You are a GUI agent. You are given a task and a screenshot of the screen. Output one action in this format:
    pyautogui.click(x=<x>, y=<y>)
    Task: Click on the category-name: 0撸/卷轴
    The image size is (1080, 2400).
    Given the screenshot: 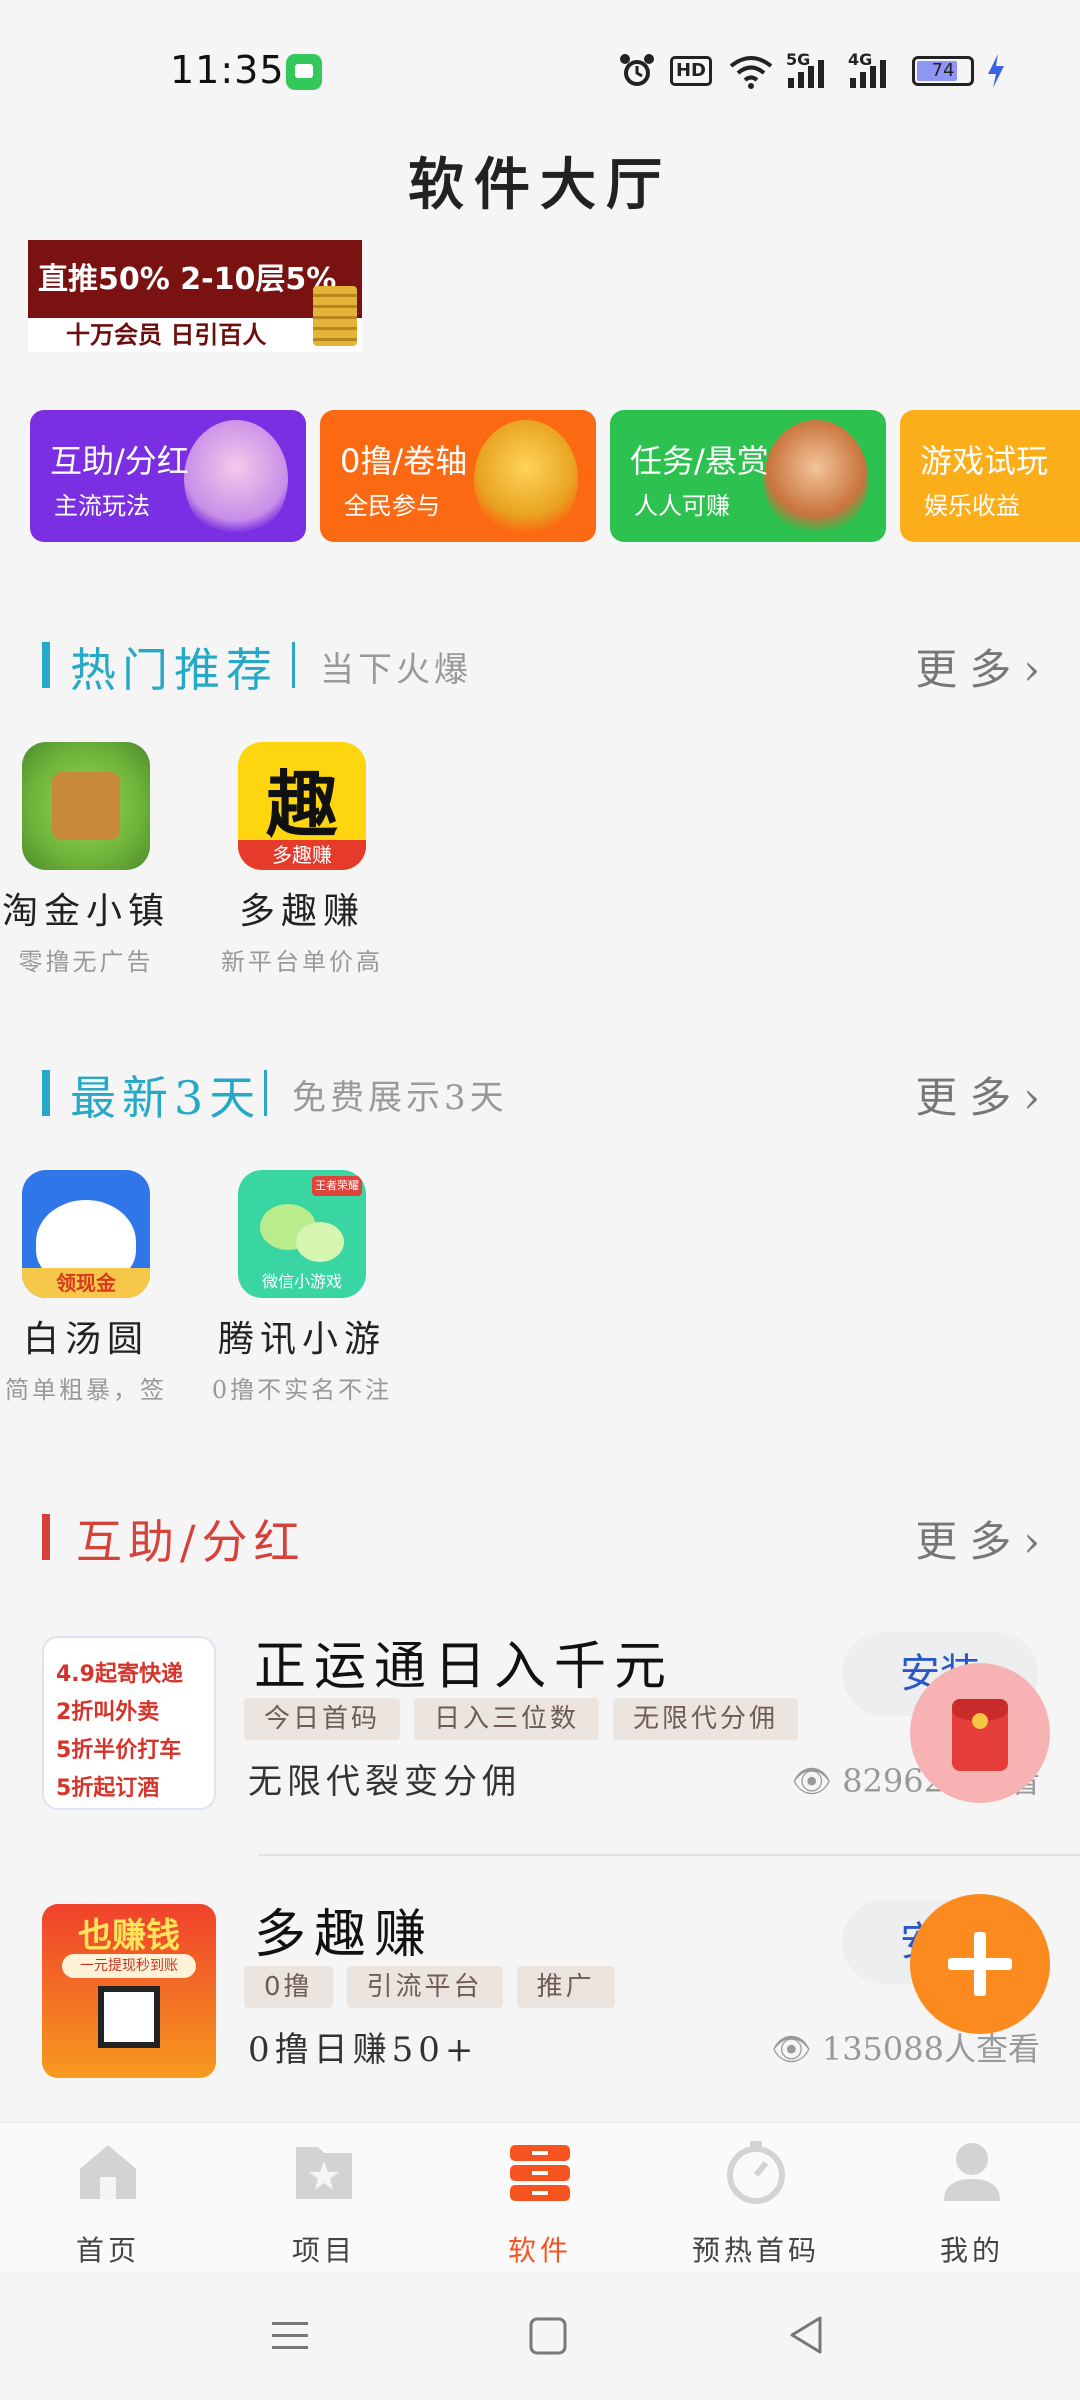 What is the action you would take?
    pyautogui.click(x=404, y=461)
    